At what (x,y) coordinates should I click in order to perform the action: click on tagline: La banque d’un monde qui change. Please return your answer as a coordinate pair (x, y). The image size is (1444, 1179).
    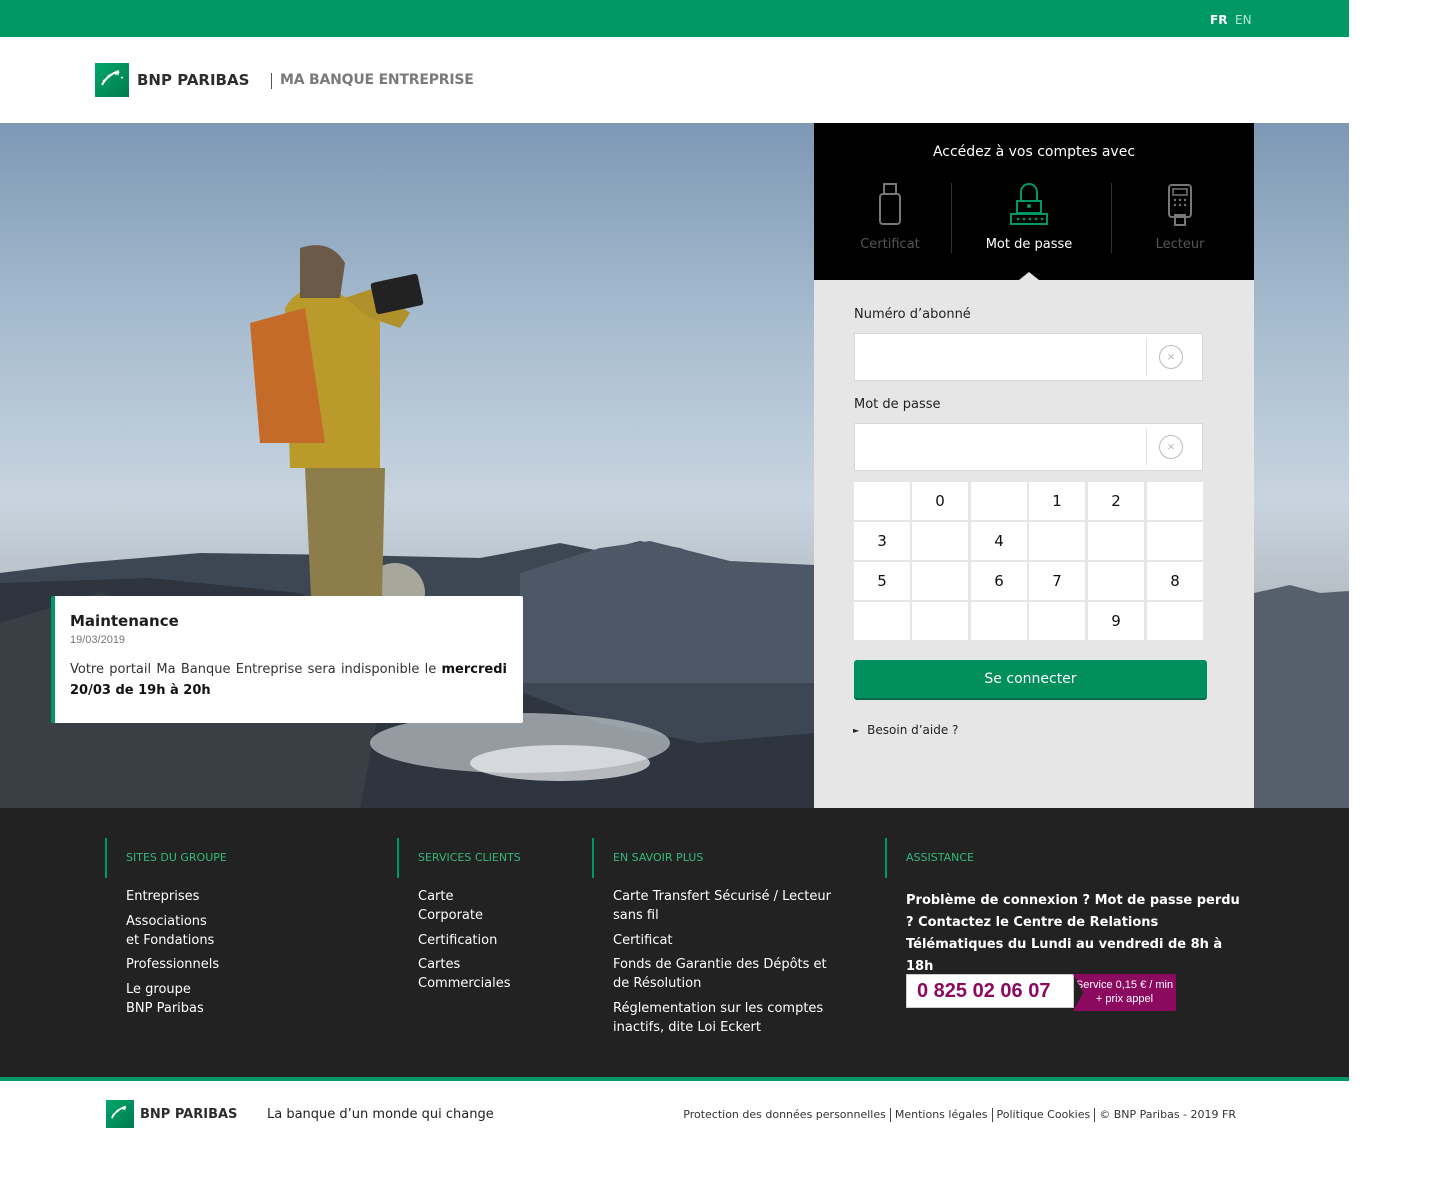
    Looking at the image, I should click on (380, 1114).